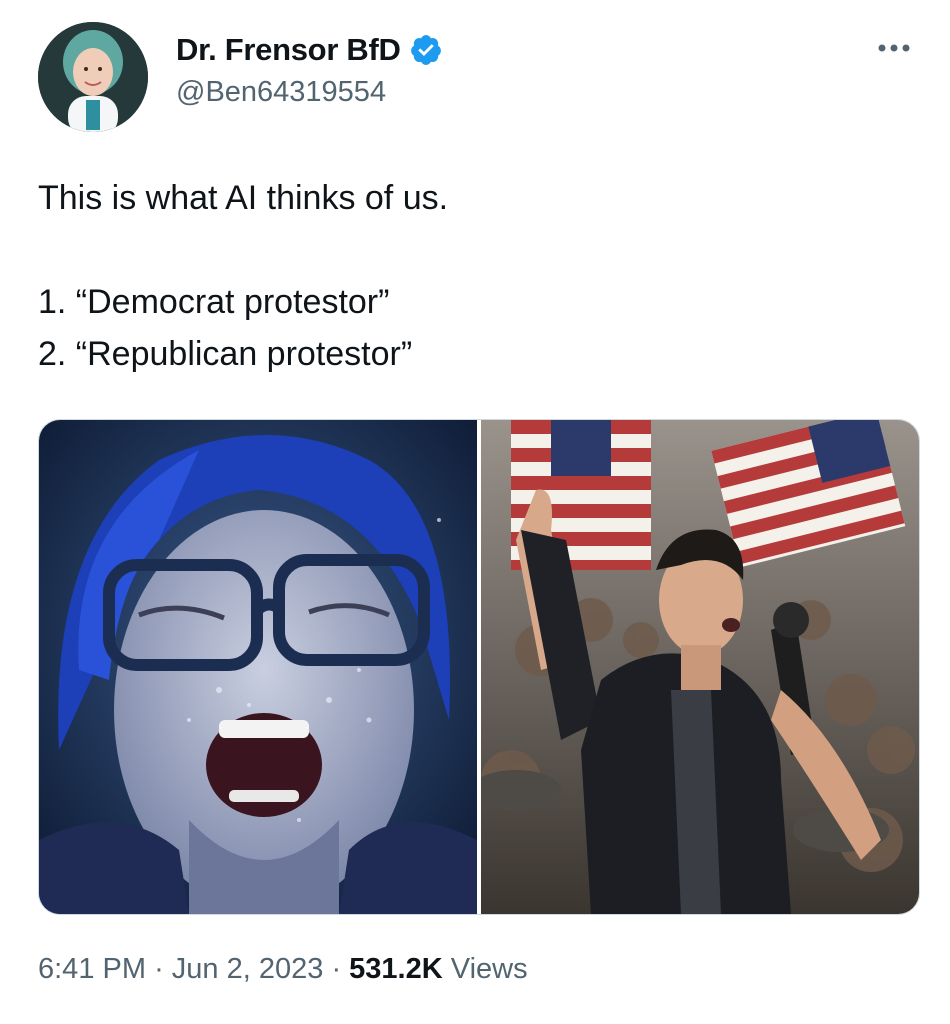 The image size is (950, 1024). I want to click on tweet-metadata: 6:41 PM · Jun 2, 2023 · 531.2K Views, so click(283, 969).